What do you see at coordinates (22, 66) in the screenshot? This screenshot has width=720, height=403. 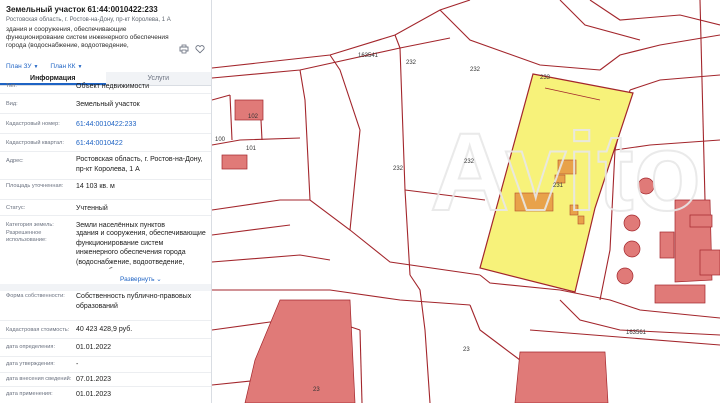 I see `plan-zu-link: План ЗУ ▼` at bounding box center [22, 66].